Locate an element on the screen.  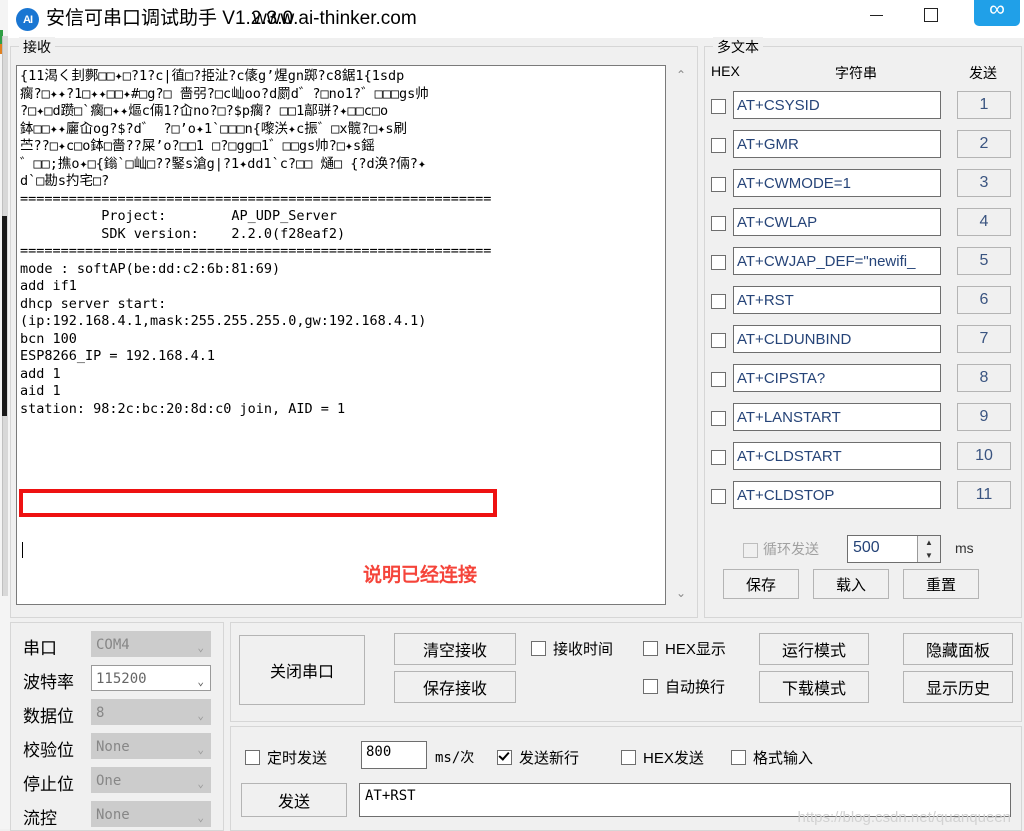
multitext-command-input: AT+CSYSID is located at coordinates (837, 105).